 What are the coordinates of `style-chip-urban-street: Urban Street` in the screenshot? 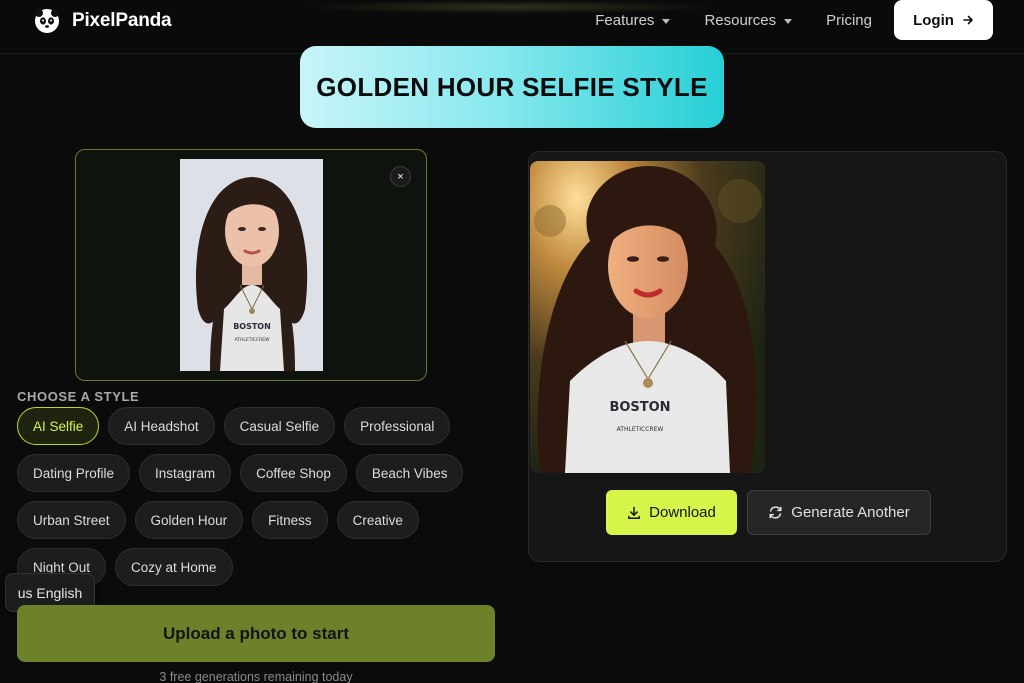 It's located at (71, 520).